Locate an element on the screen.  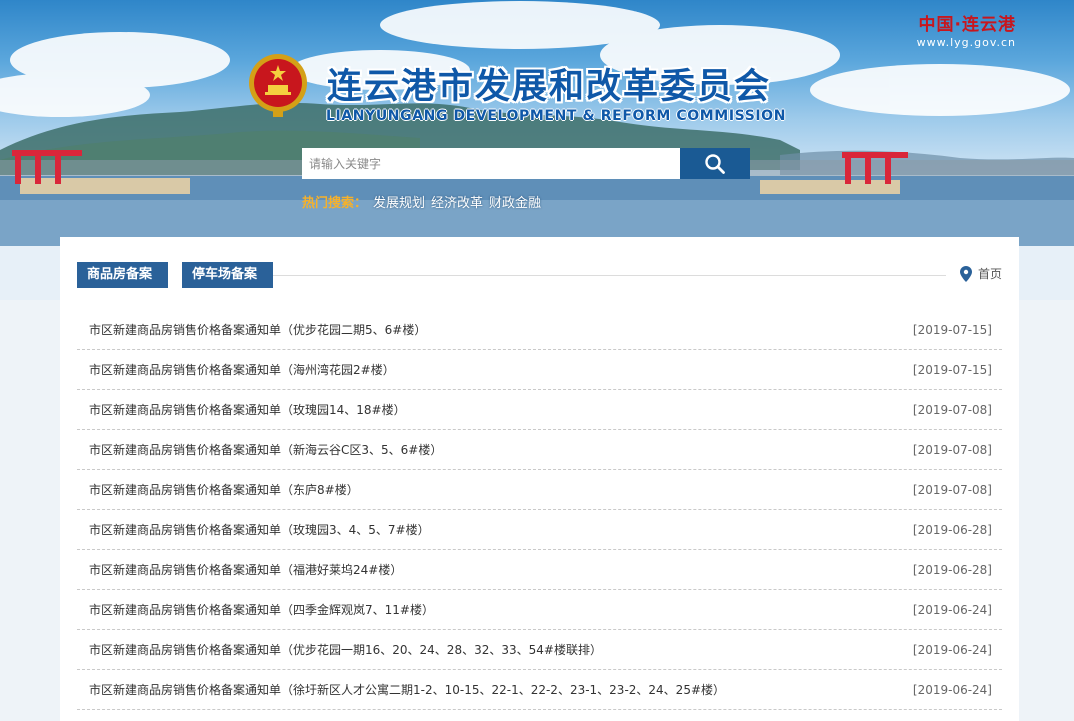
breadcrumb: 首页 is located at coordinates (980, 273).